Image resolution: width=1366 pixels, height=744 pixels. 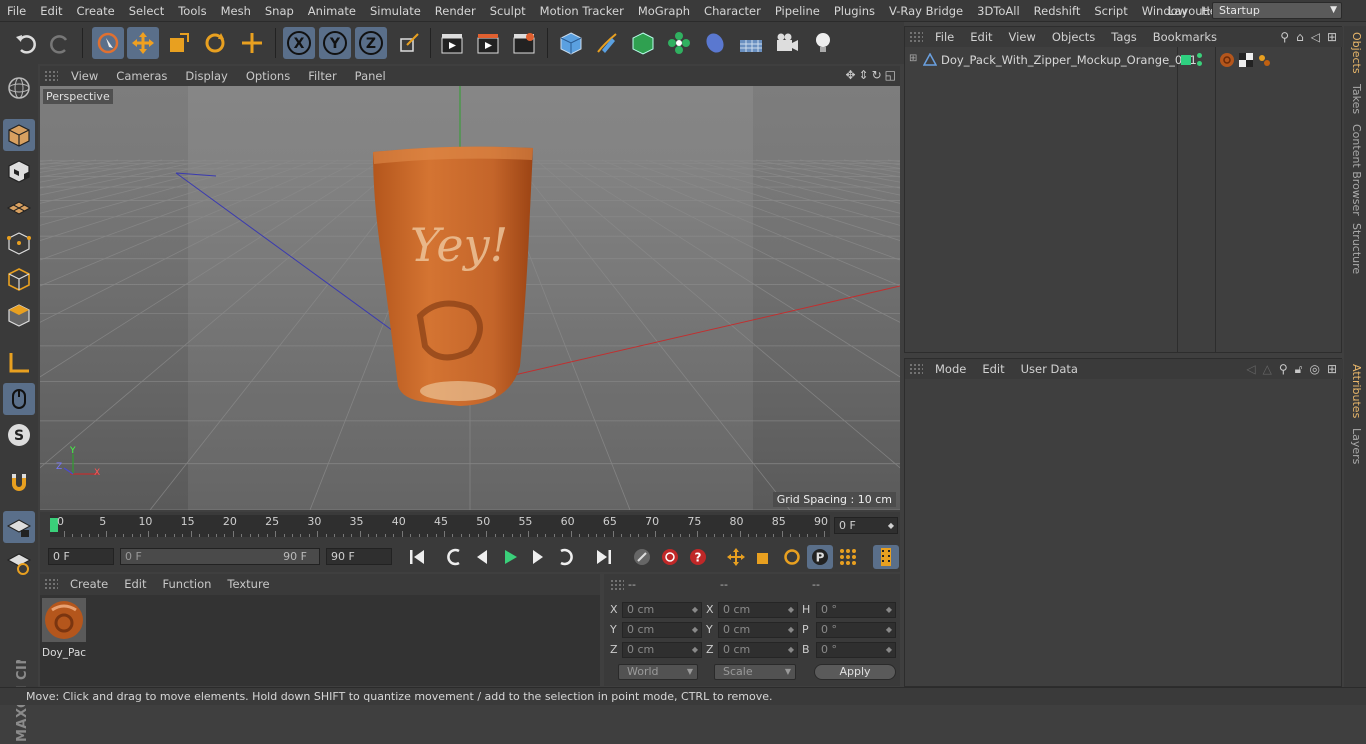 I want to click on orbit-icon: ↻, so click(x=877, y=75).